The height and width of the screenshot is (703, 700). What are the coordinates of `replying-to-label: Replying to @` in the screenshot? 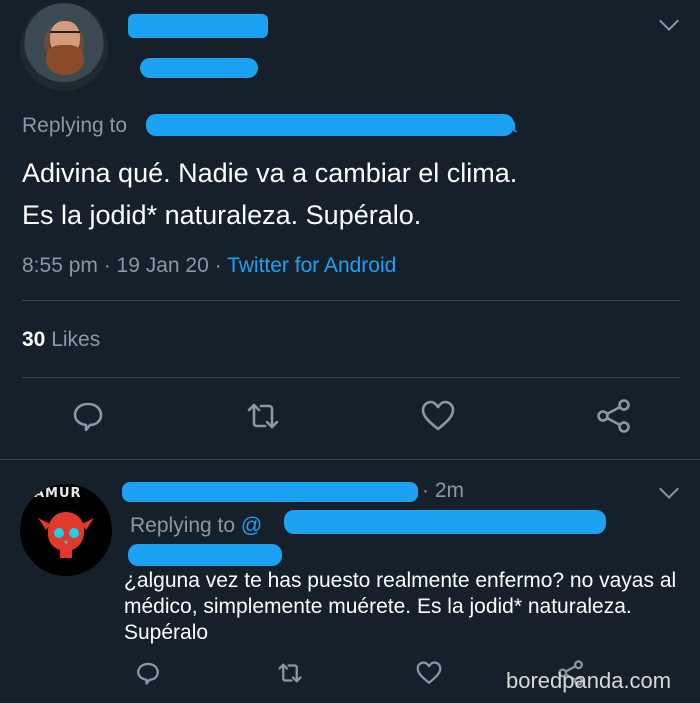 It's located at (196, 525).